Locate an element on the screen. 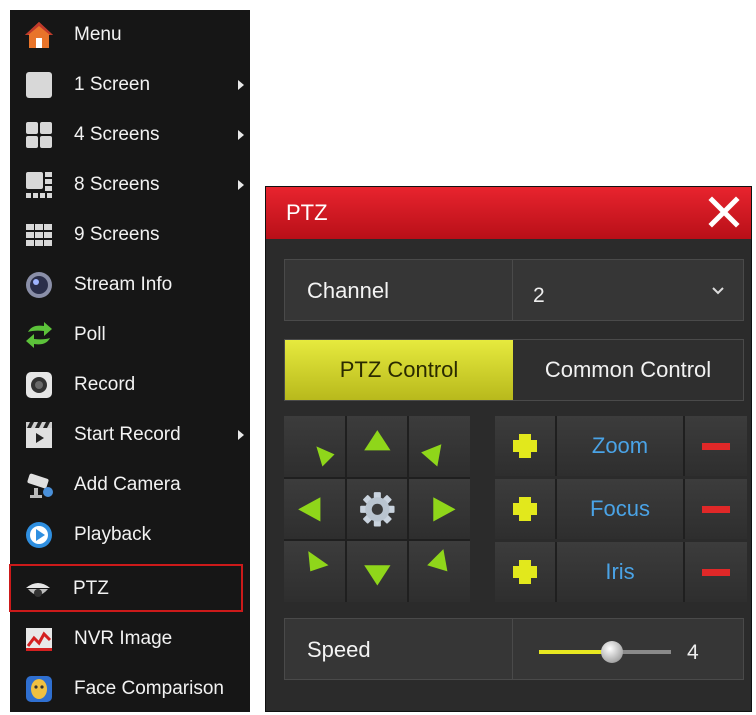 The height and width of the screenshot is (715, 756). tilt-down-button is located at coordinates (377, 571).